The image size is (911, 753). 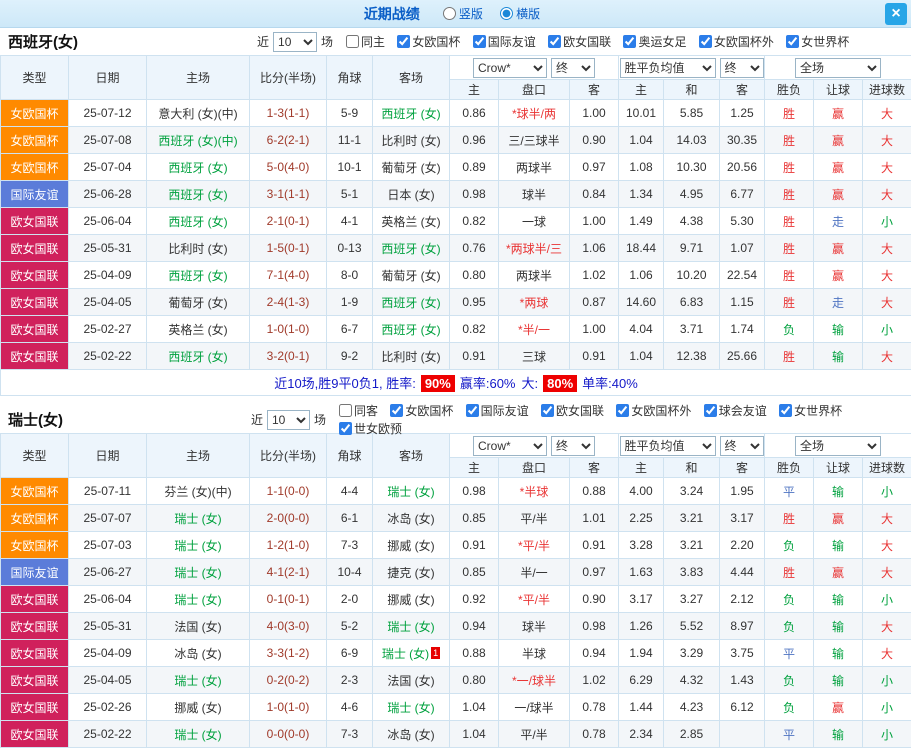 I want to click on corners: 1-9, so click(x=349, y=302).